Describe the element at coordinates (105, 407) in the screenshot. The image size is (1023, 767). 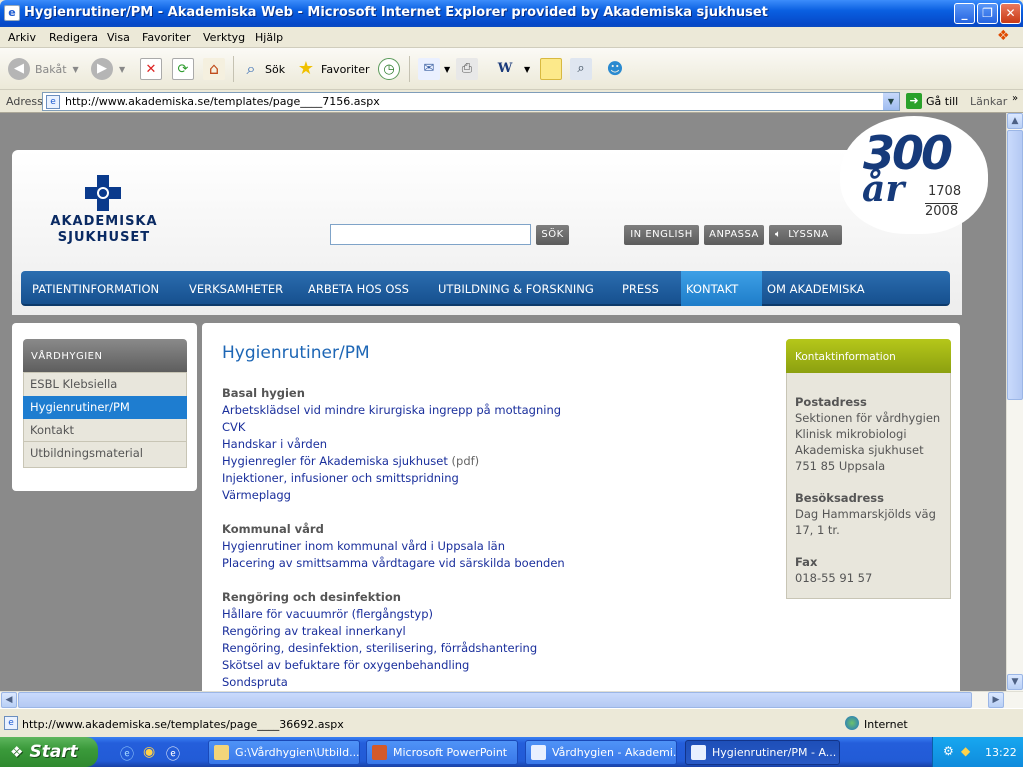
I see `sidebar-item-hygienrutiner: Hygienrutiner/PM` at that location.